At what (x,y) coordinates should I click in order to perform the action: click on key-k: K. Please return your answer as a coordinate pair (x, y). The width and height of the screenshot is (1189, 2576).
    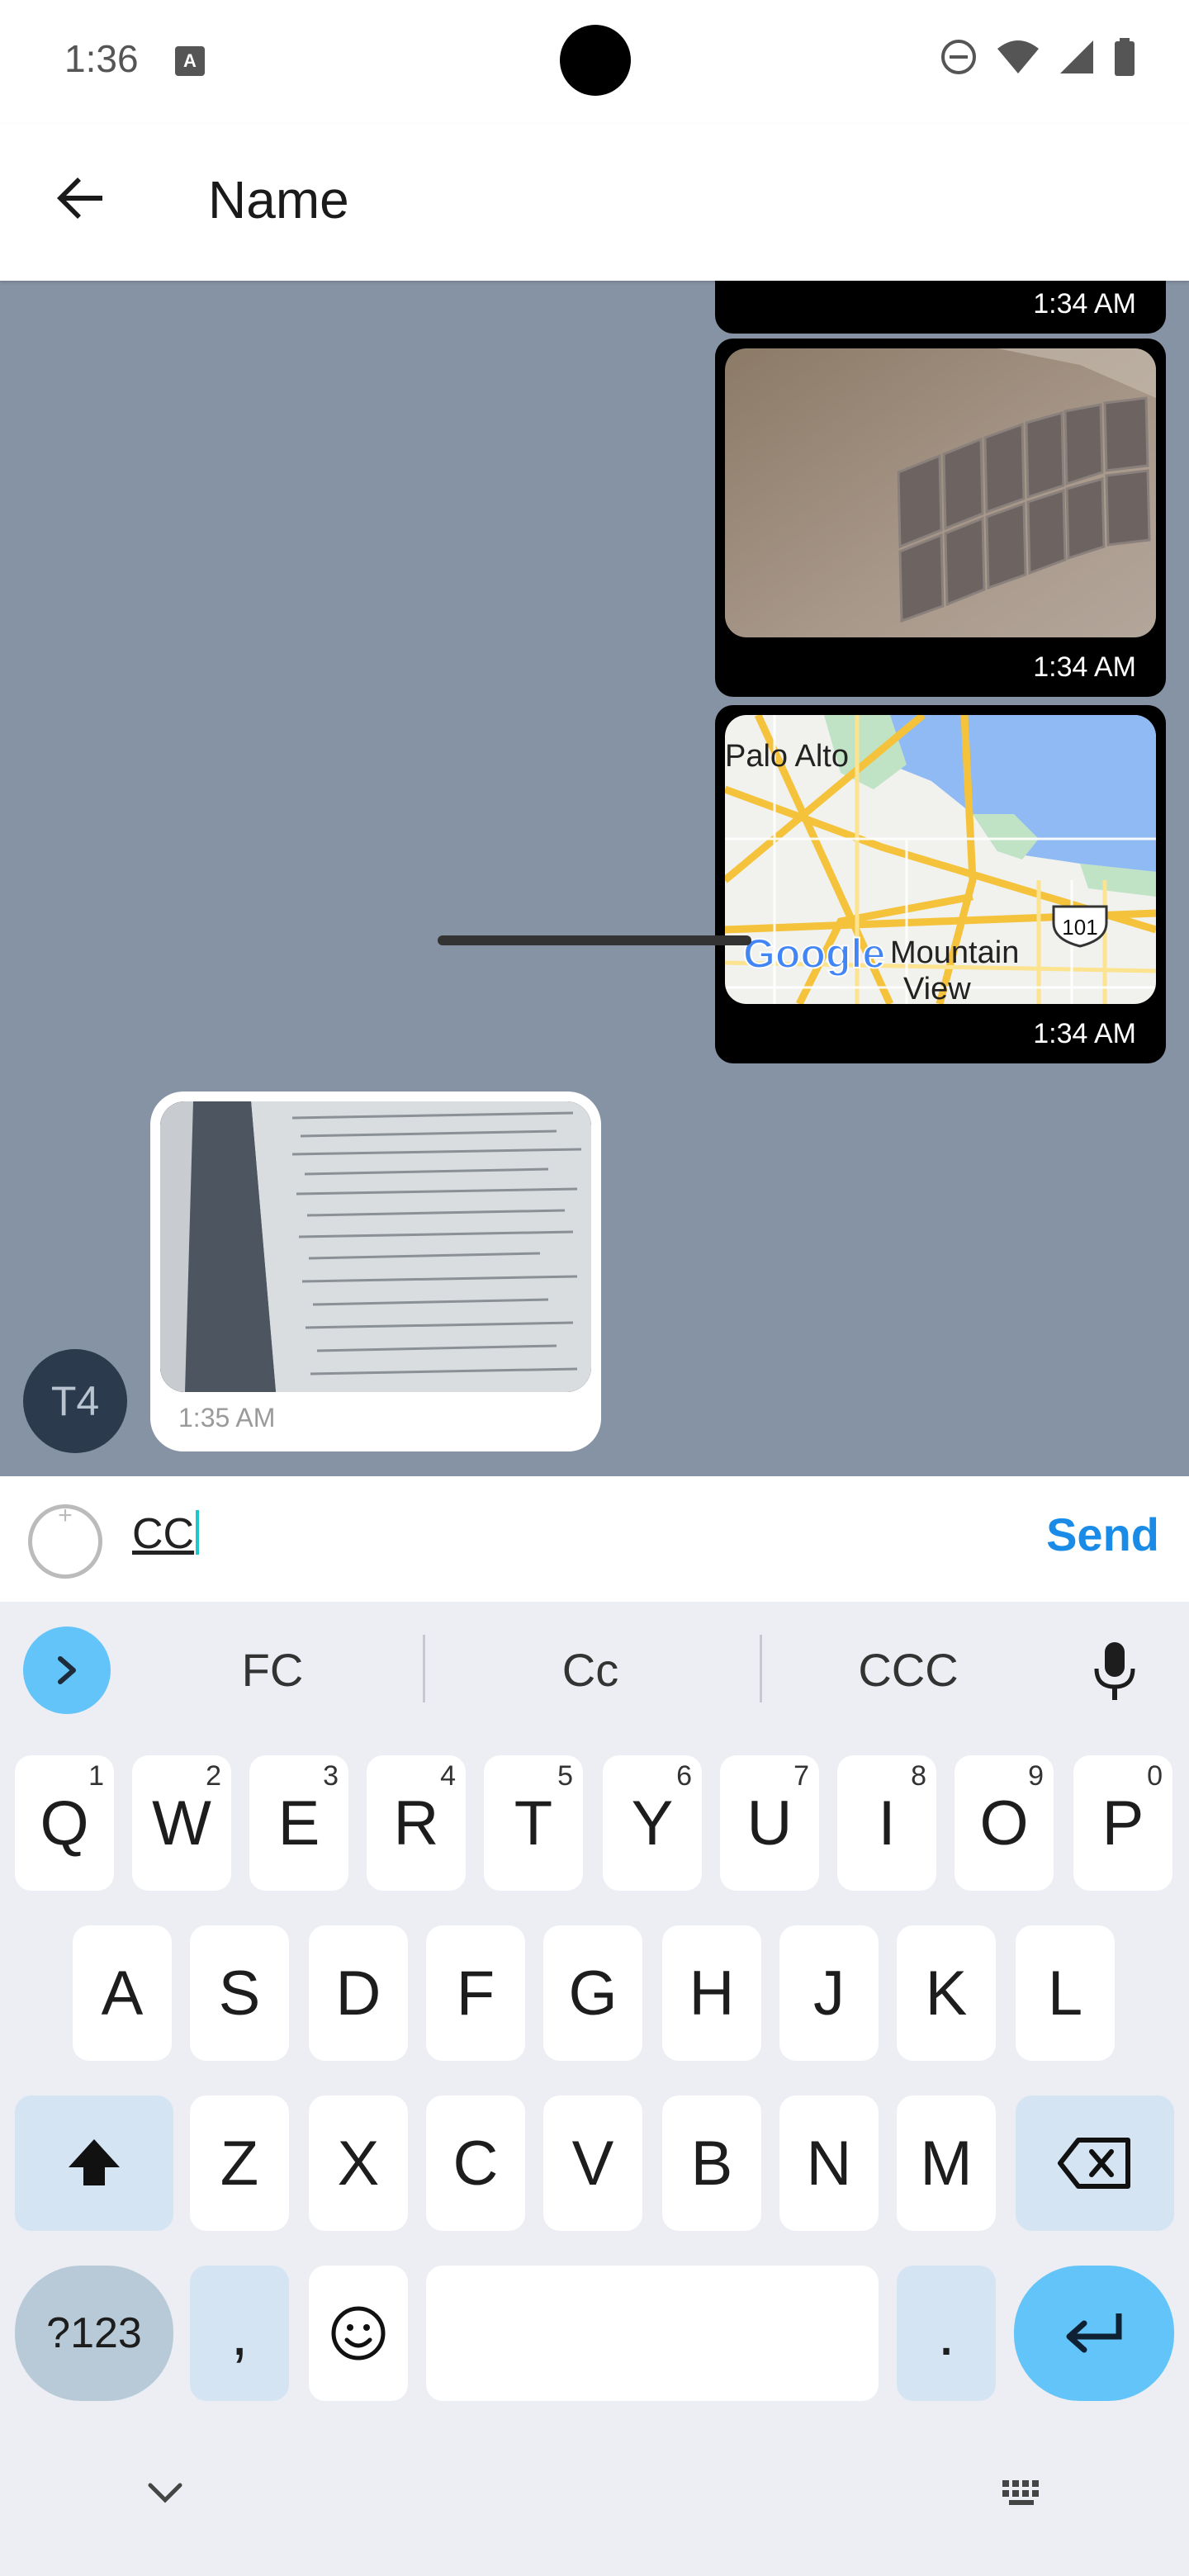
    Looking at the image, I should click on (946, 1993).